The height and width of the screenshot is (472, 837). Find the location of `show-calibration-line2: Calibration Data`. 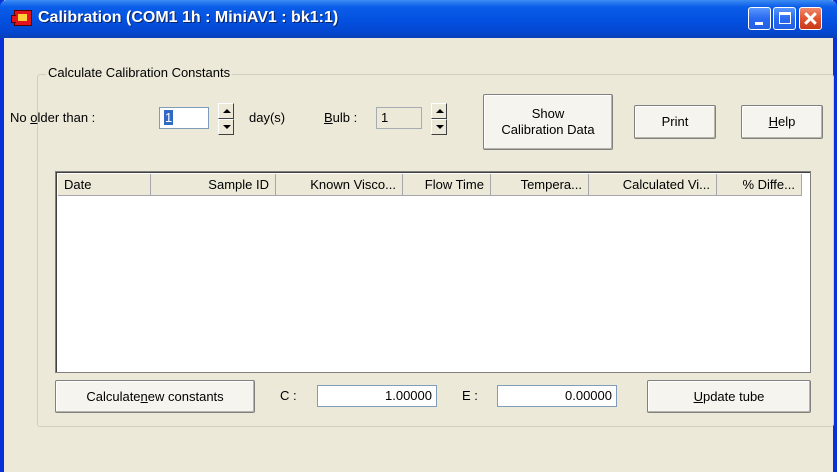

show-calibration-line2: Calibration Data is located at coordinates (548, 129).